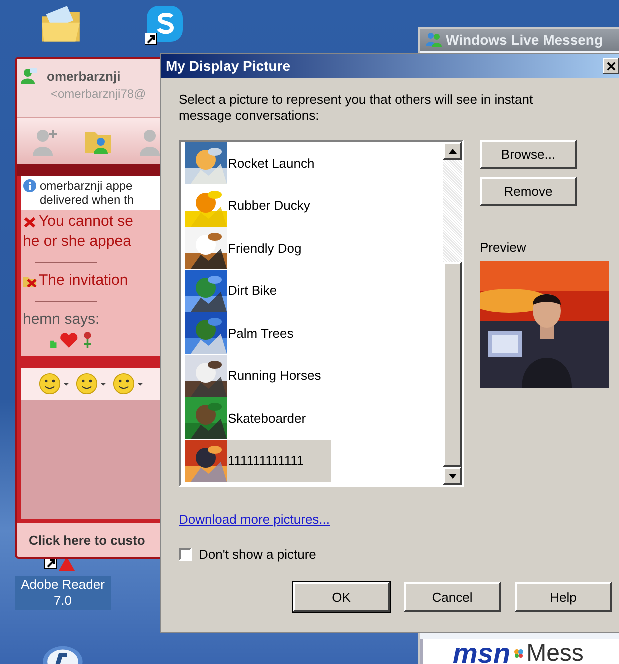 Image resolution: width=619 pixels, height=664 pixels. I want to click on contact-email: <omerbarznji78@, so click(99, 95).